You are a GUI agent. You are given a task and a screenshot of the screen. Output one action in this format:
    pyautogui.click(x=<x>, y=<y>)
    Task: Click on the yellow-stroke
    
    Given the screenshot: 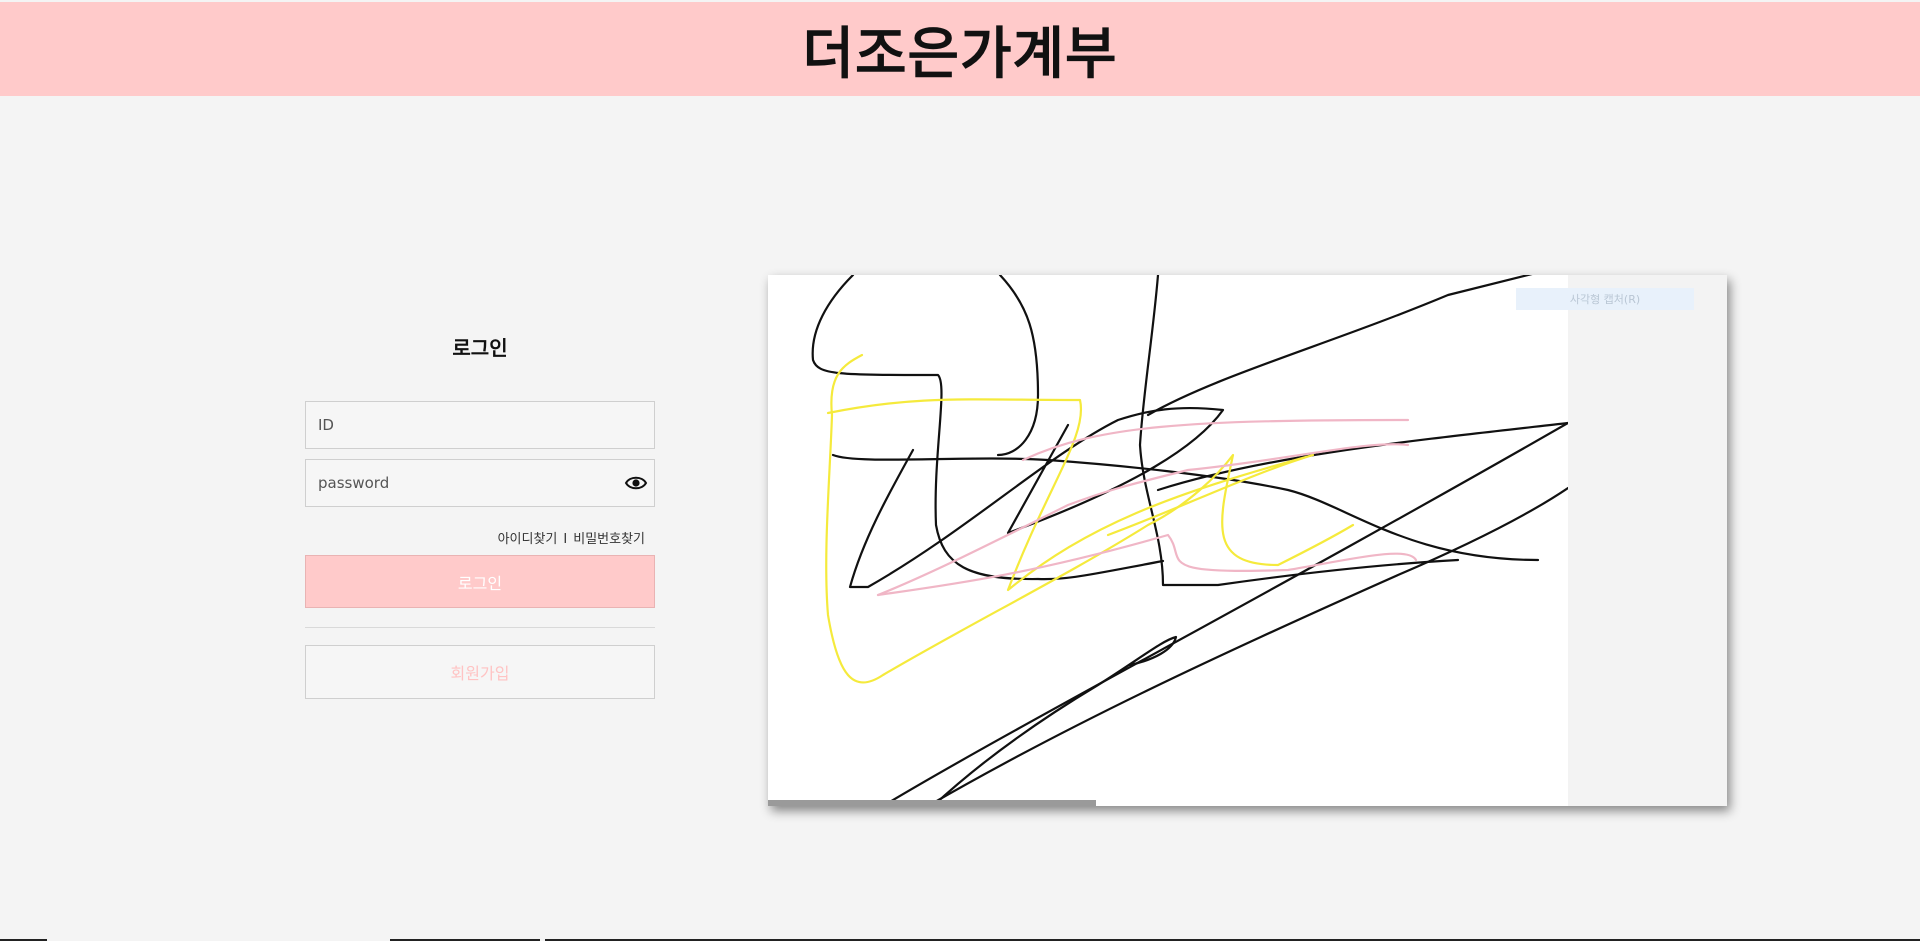 What is the action you would take?
    pyautogui.click(x=1090, y=518)
    